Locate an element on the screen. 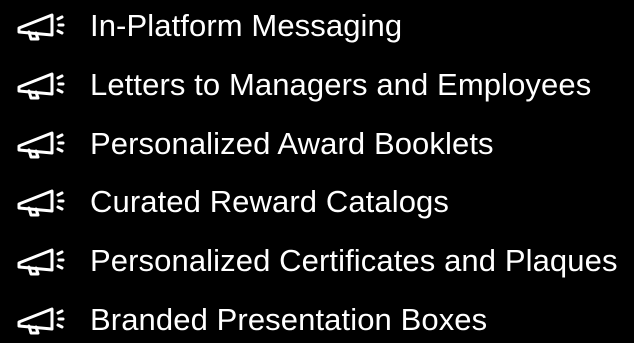 The width and height of the screenshot is (634, 343). list-item-label: Personalized Award Booklets is located at coordinates (292, 143).